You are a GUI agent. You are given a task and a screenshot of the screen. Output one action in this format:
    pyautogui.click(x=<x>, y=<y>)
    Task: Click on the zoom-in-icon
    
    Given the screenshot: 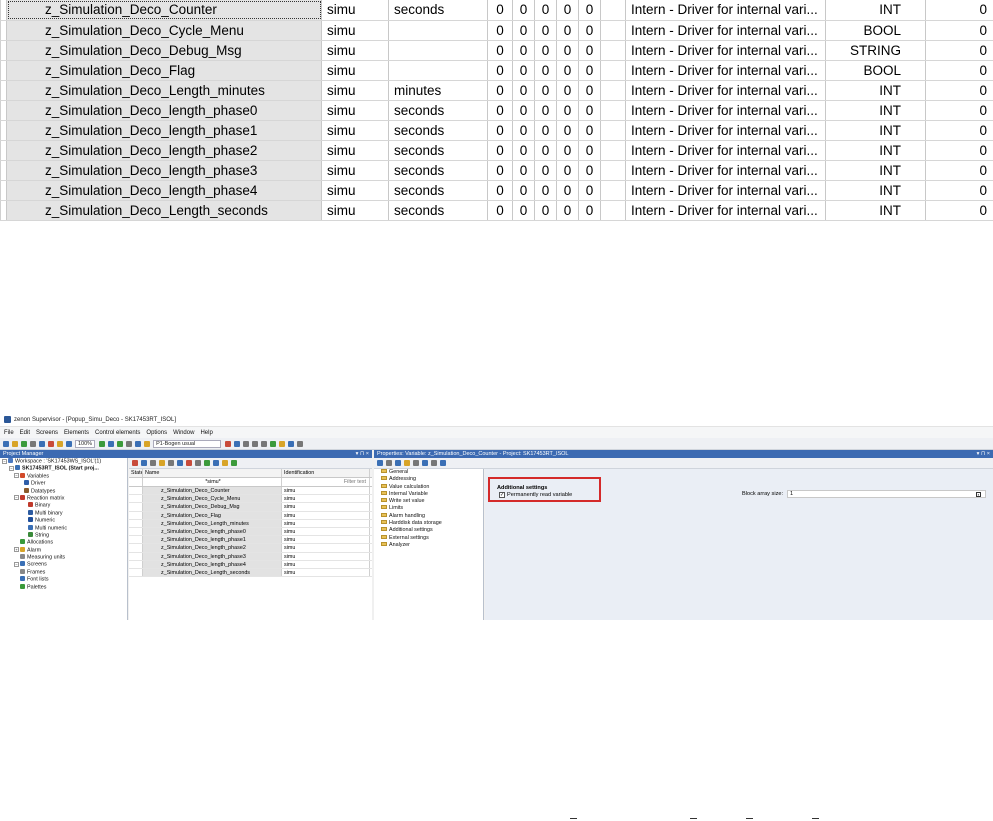 What is the action you would take?
    pyautogui.click(x=102, y=443)
    